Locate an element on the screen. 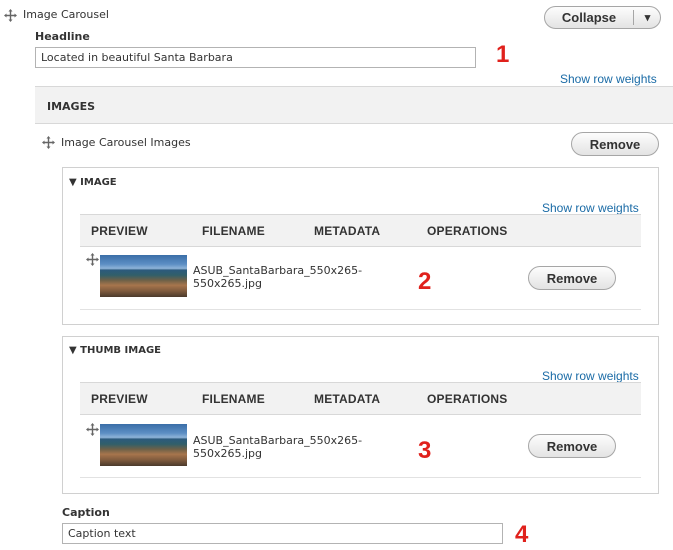 This screenshot has width=673, height=550. image-table-header: PREVIEW FILENAME METADATA OPERATIONS is located at coordinates (360, 230).